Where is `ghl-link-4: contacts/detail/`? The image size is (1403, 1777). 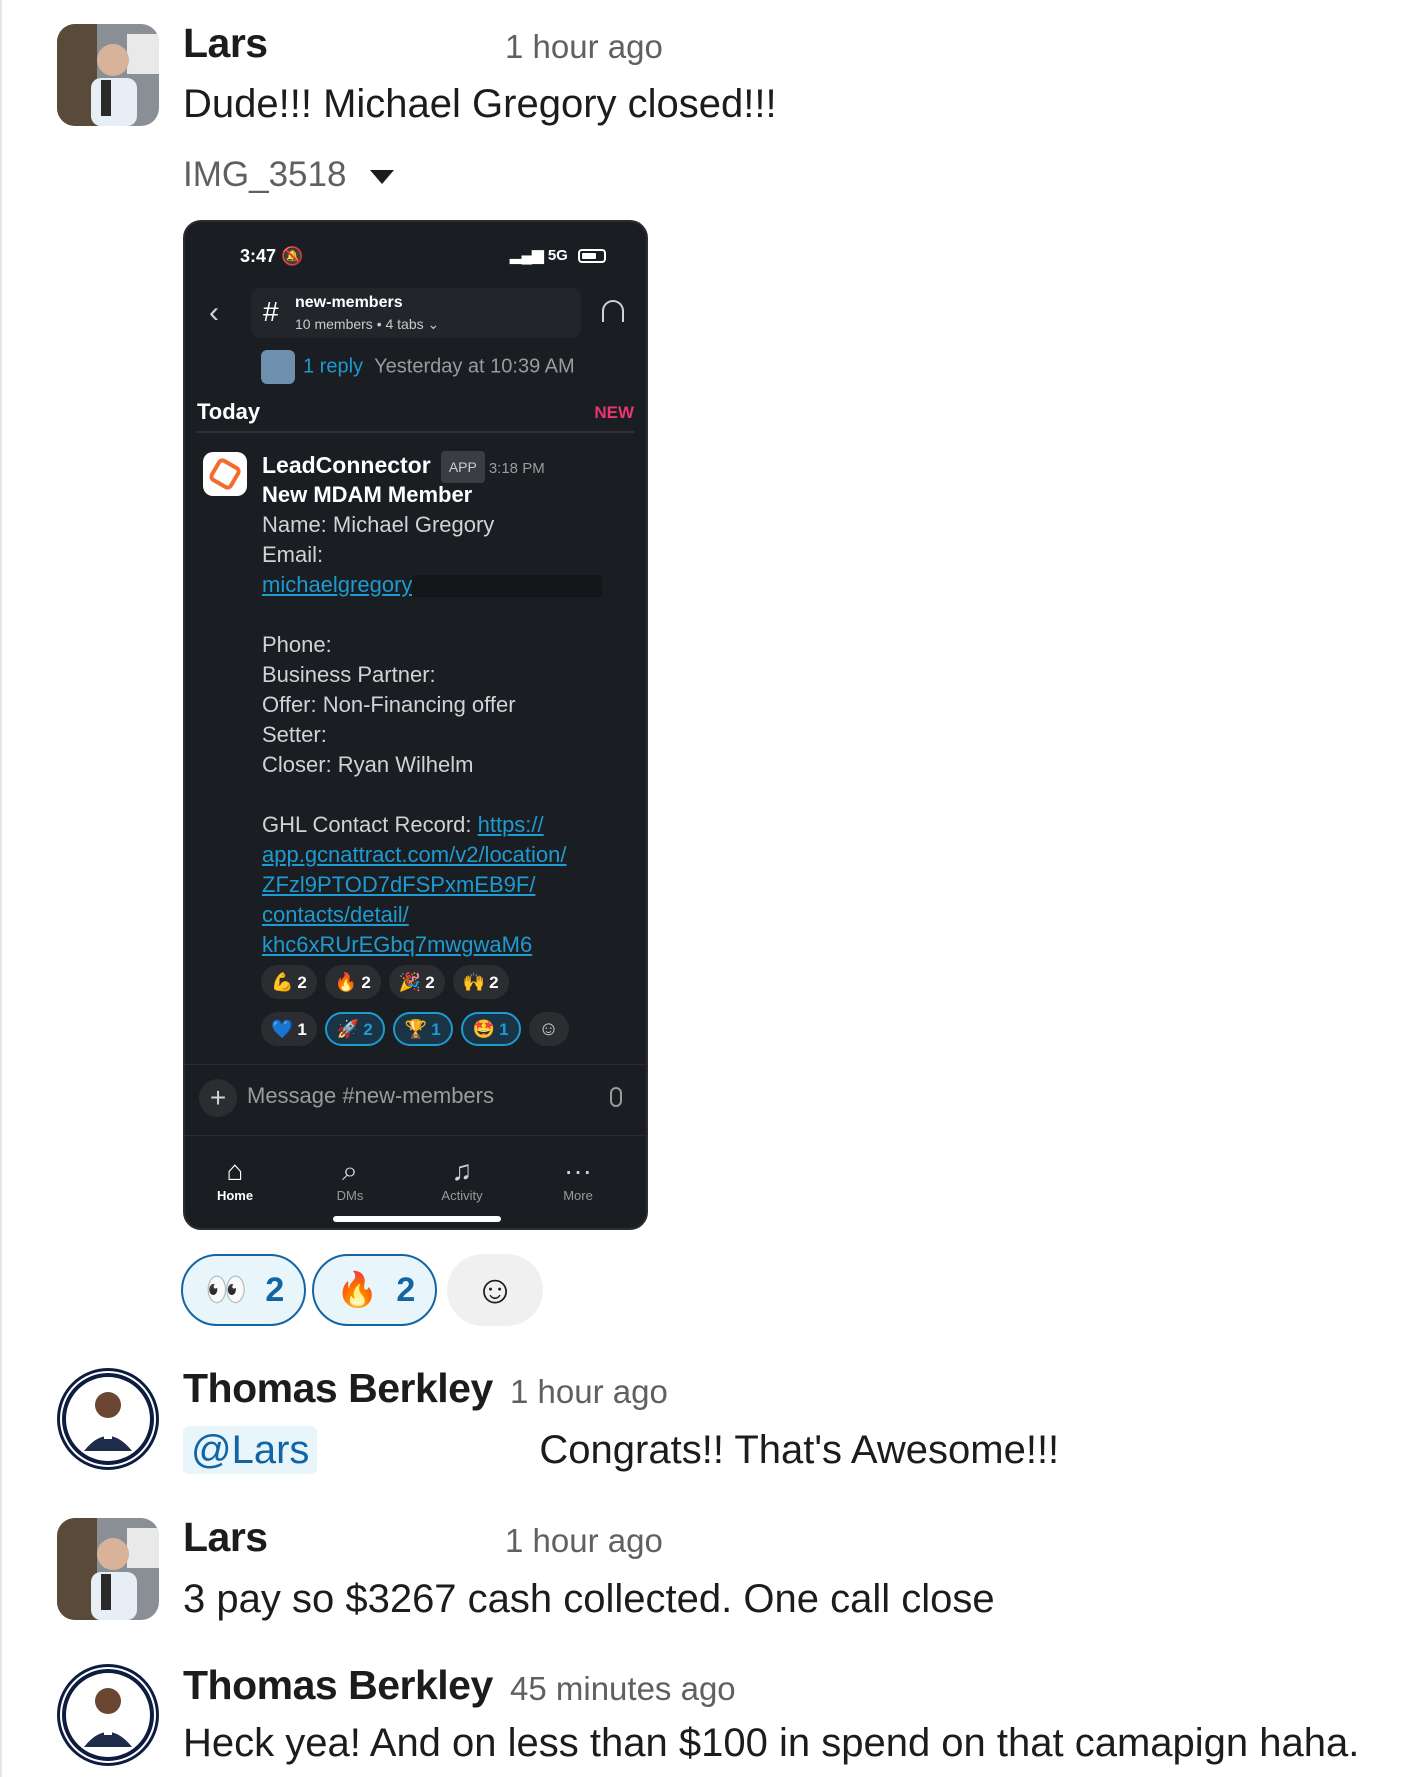
ghl-link-4: contacts/detail/ is located at coordinates (335, 914).